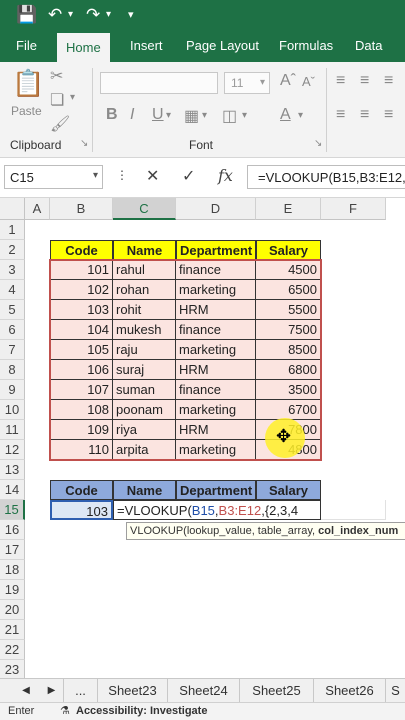 Image resolution: width=405 pixels, height=720 pixels. What do you see at coordinates (83, 47) in the screenshot?
I see `tab-home: Home` at bounding box center [83, 47].